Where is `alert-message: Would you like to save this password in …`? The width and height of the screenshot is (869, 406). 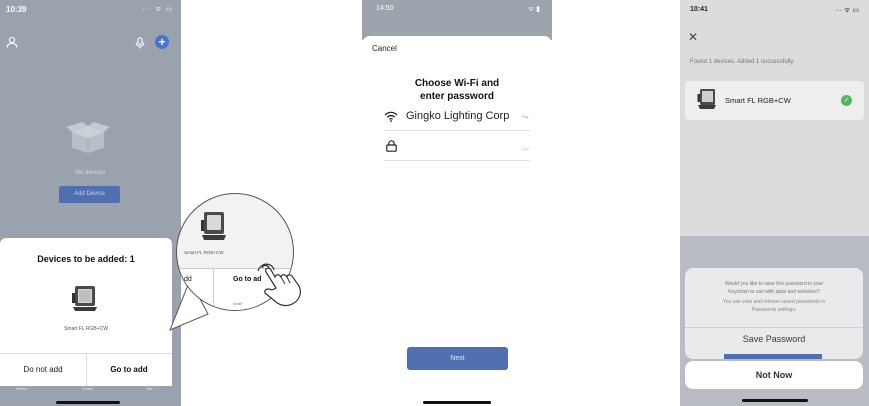 alert-message: Would you like to save this password in … is located at coordinates (774, 284).